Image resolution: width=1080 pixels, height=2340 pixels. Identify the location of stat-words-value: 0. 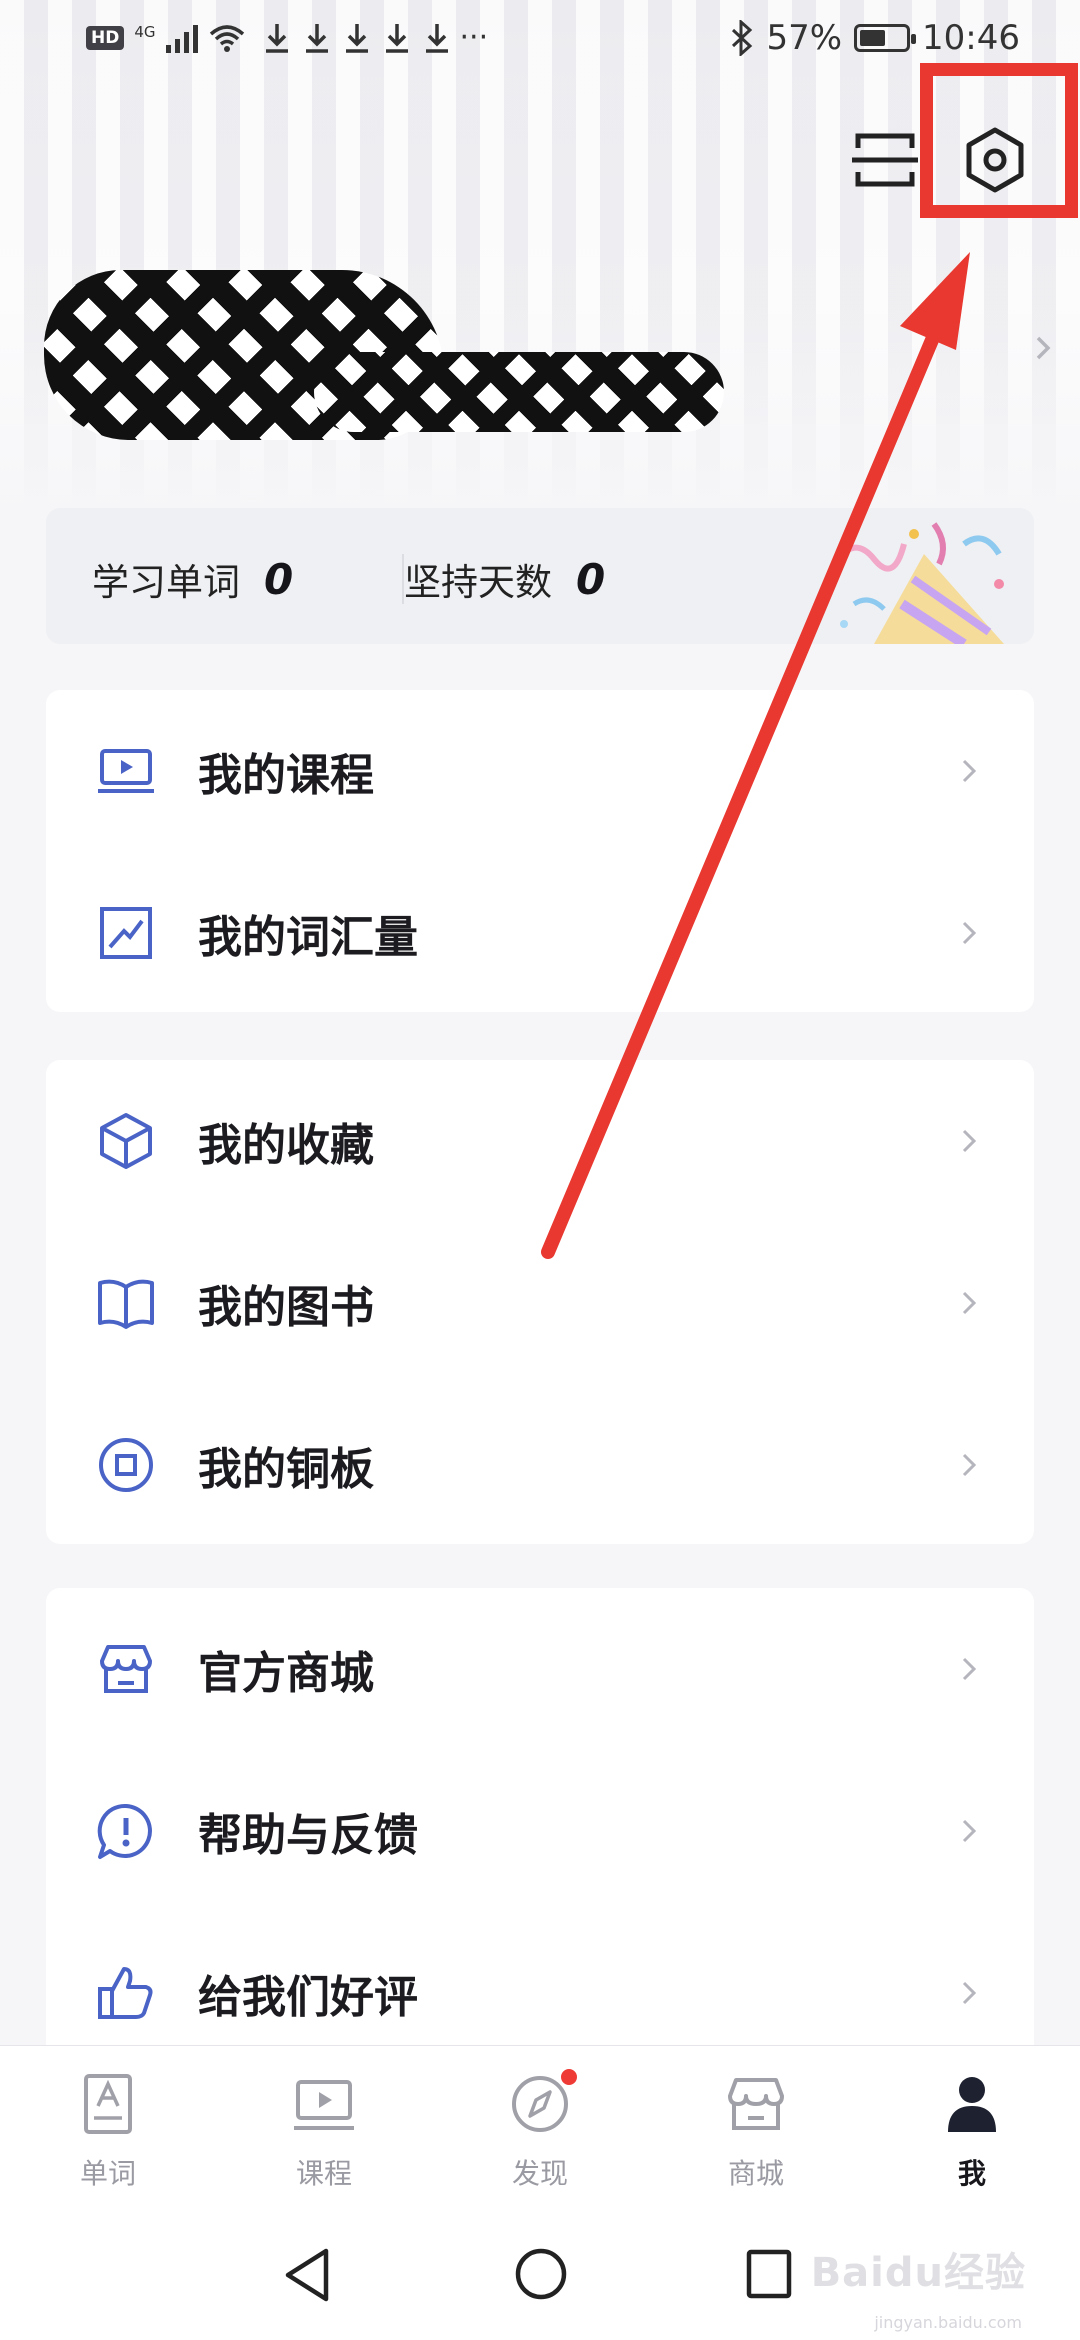
(279, 579).